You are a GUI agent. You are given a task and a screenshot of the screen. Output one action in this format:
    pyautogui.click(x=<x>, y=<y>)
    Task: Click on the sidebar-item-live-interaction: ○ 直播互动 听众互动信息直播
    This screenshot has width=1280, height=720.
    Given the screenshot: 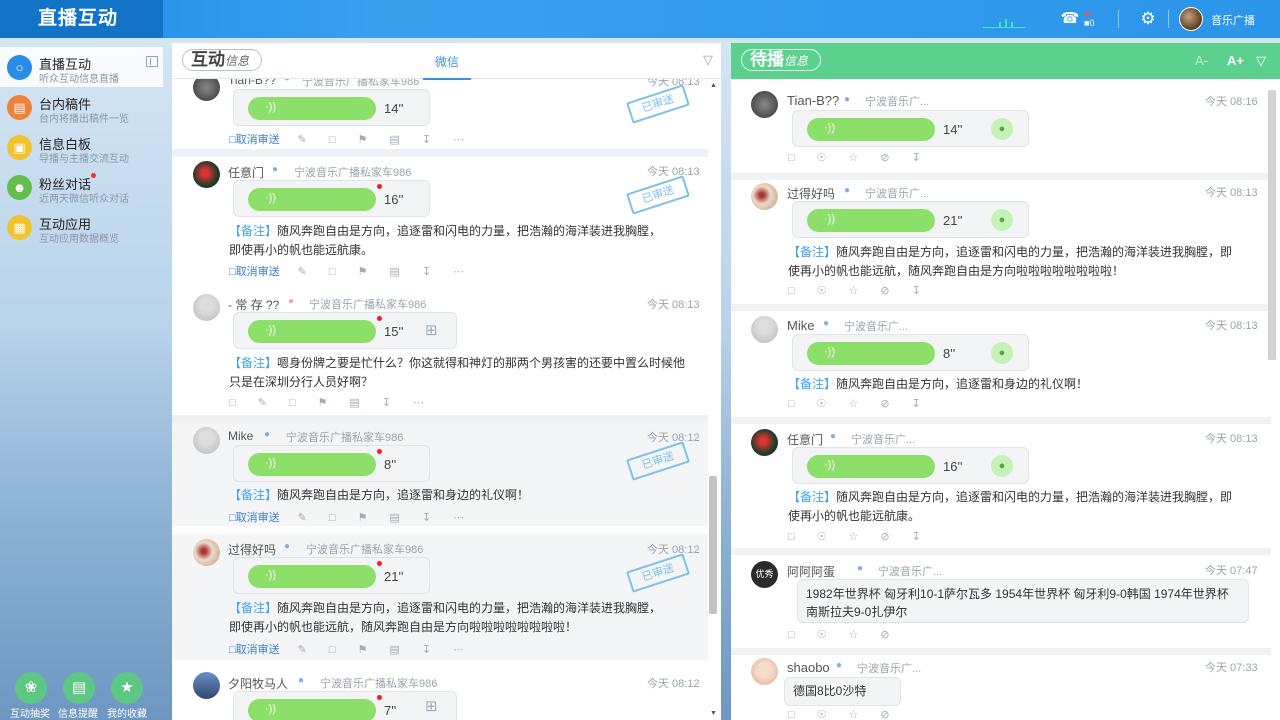 What is the action you would take?
    pyautogui.click(x=81, y=67)
    